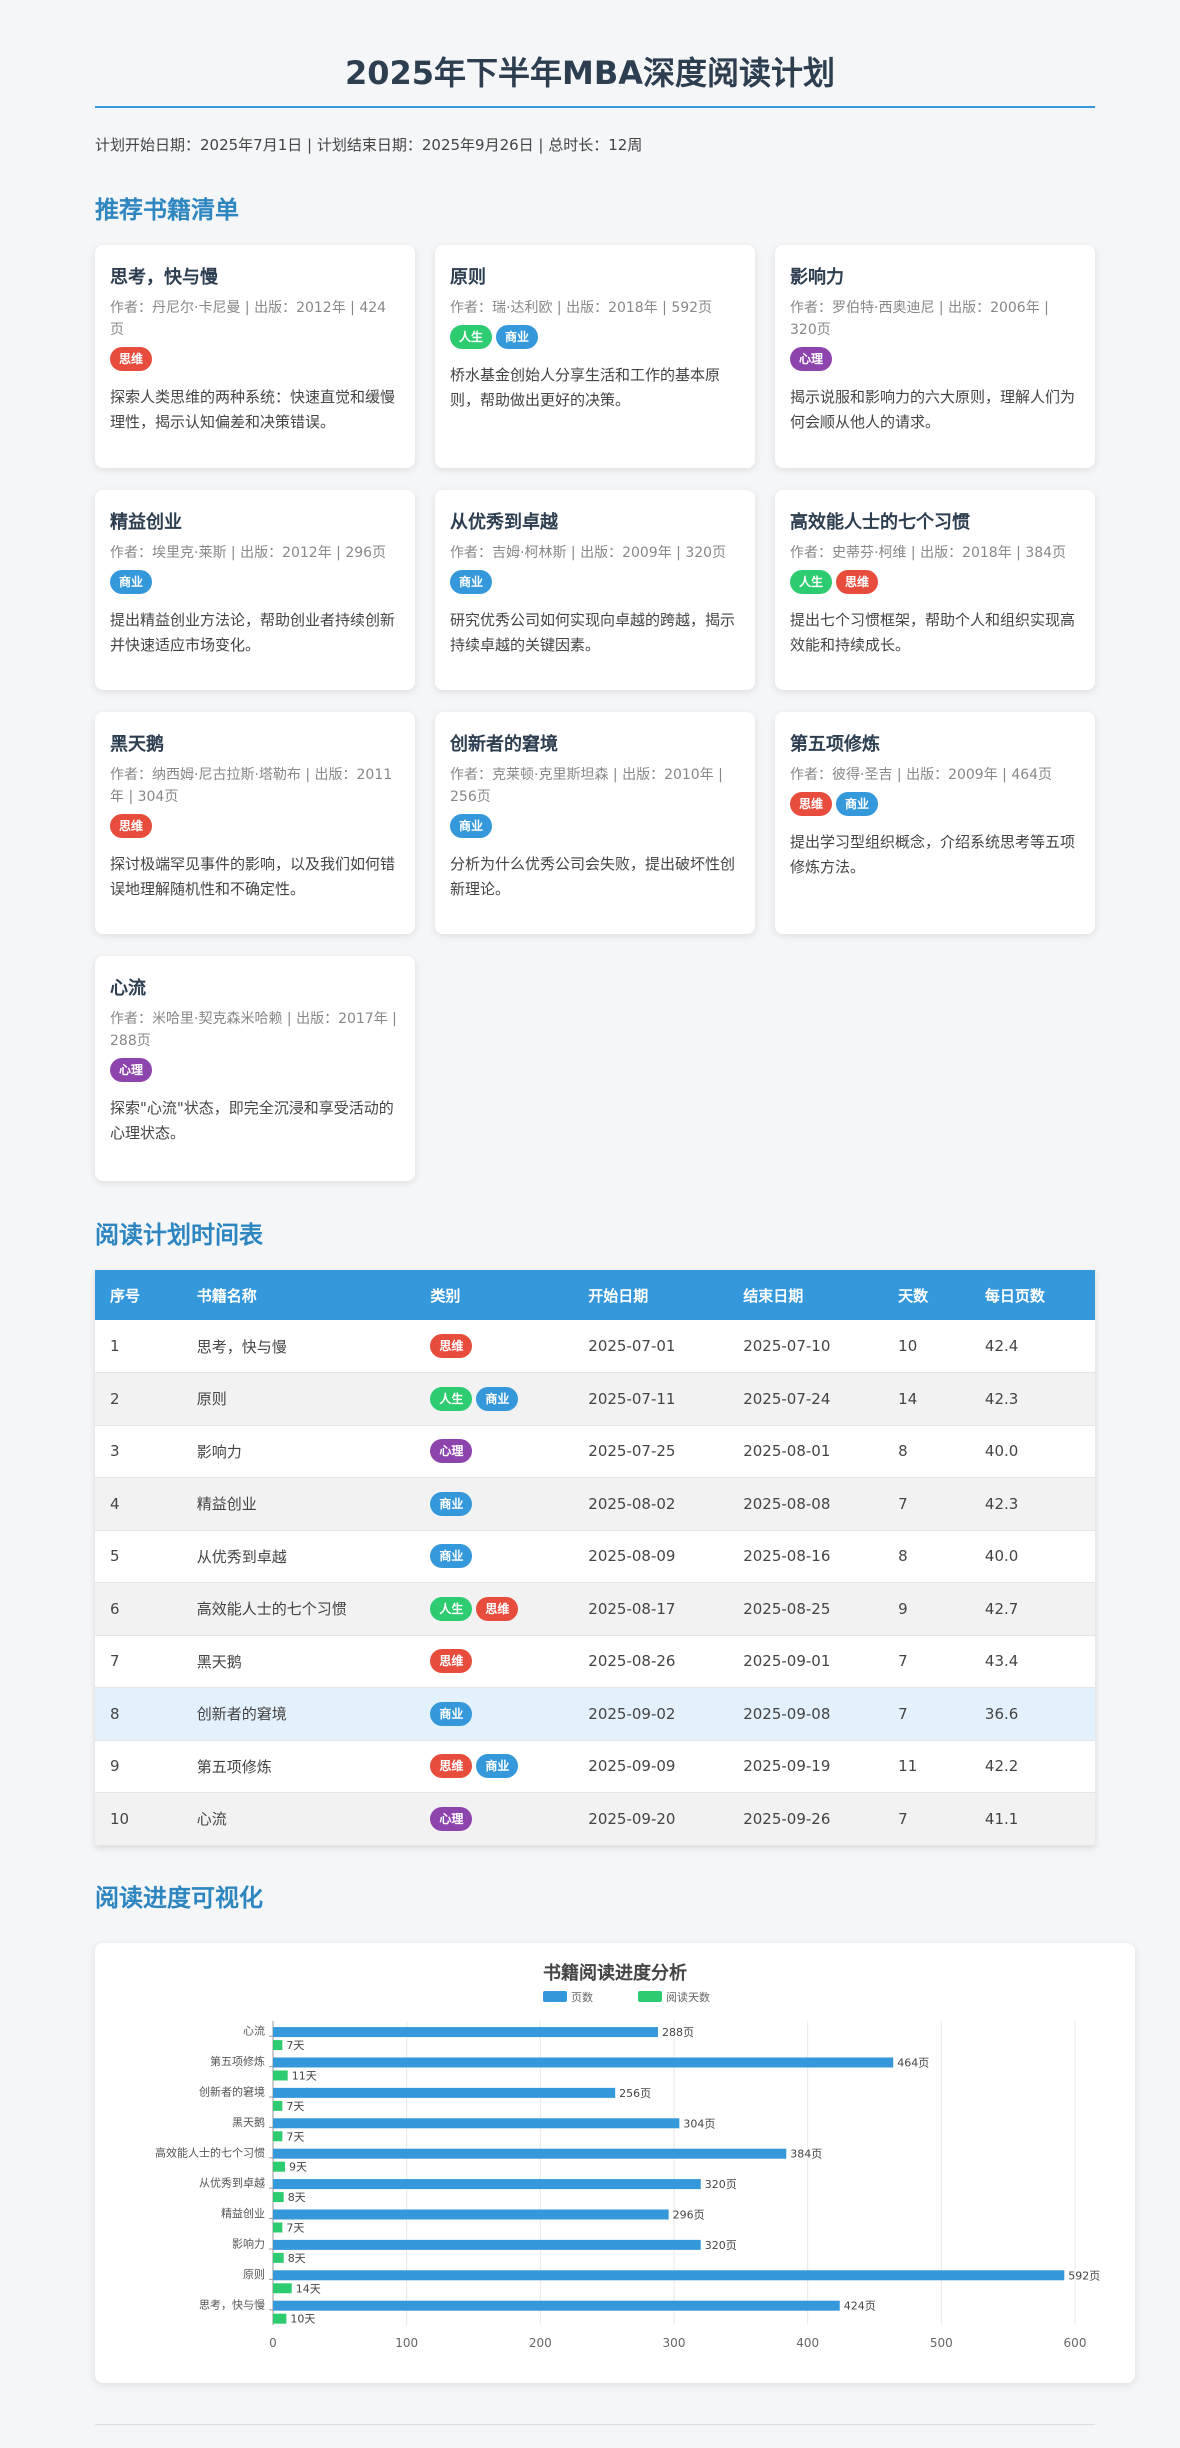 The height and width of the screenshot is (2448, 1180). I want to click on book-description: 提出学习型组织概念，介绍系统思考等五项修炼方法。, so click(933, 854).